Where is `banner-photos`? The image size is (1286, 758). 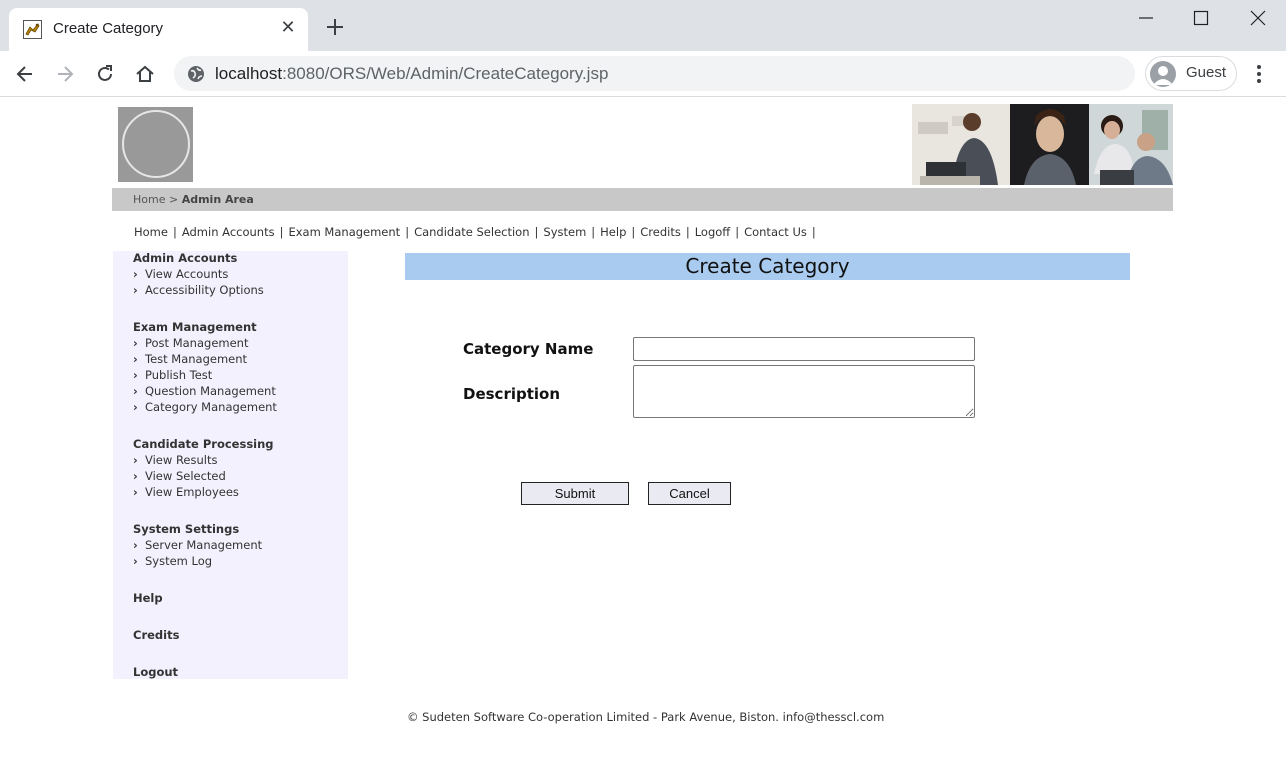 banner-photos is located at coordinates (1042, 144).